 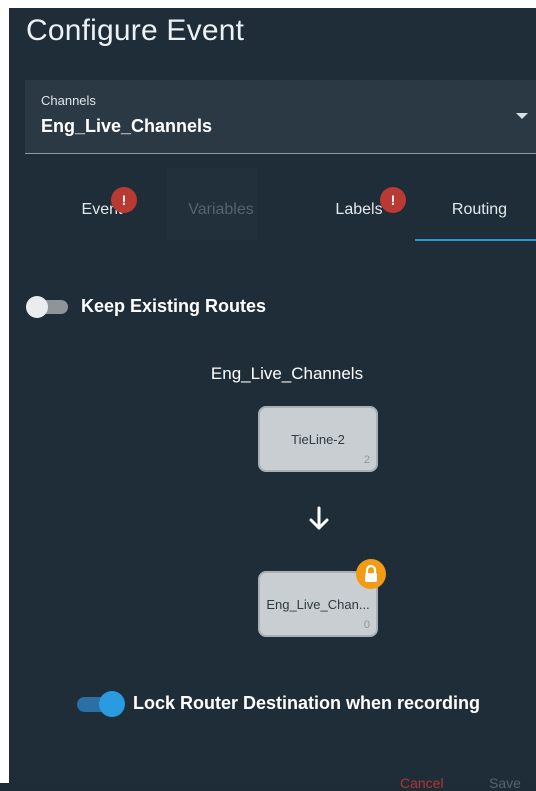 I want to click on labels-error-badge: !, so click(x=393, y=200).